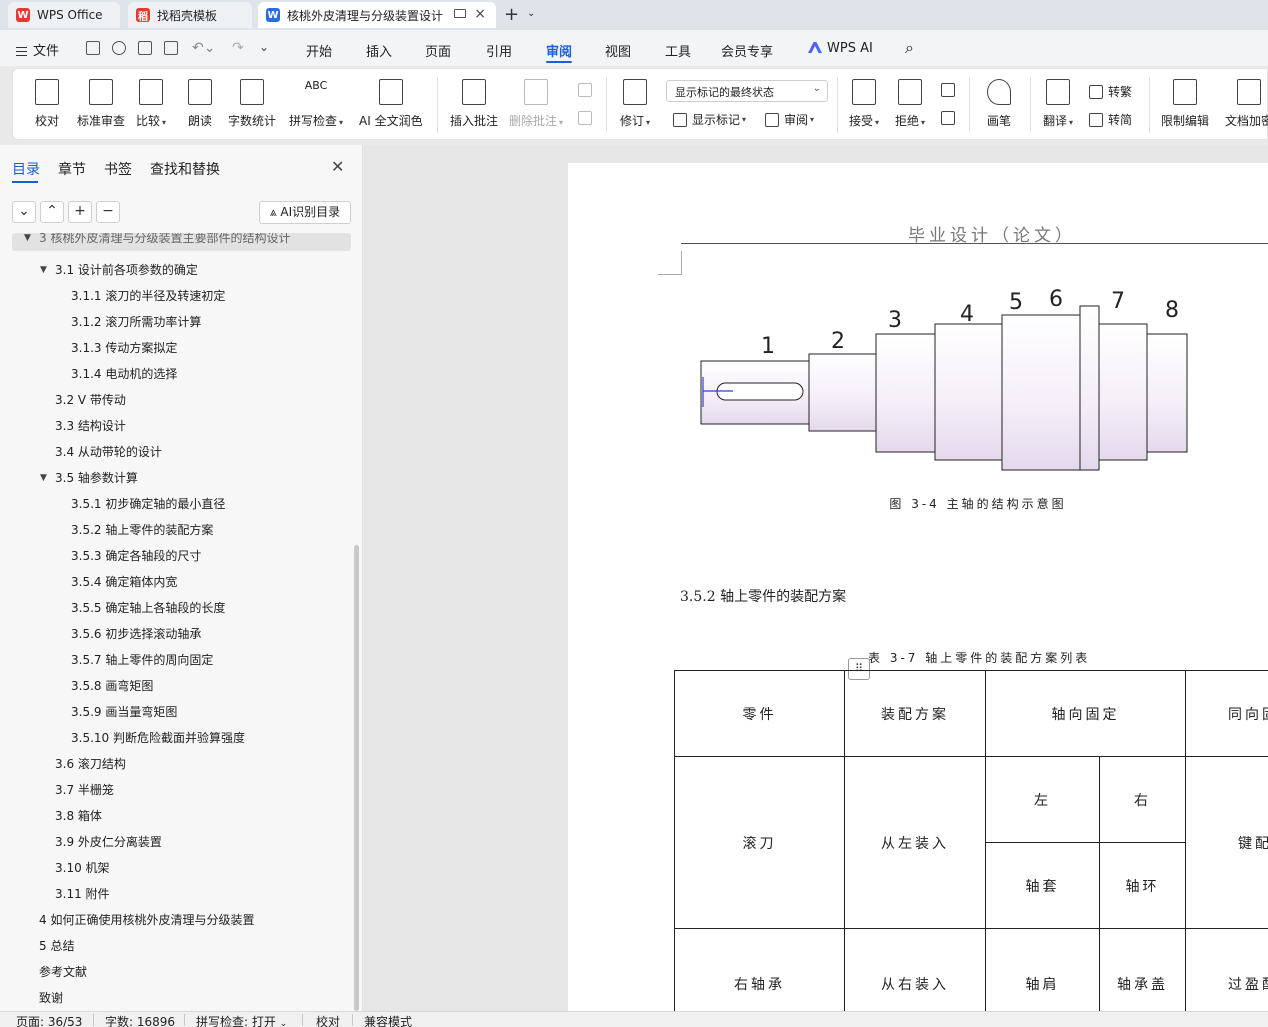  Describe the element at coordinates (587, 118) in the screenshot. I see `next-comment-icon` at that location.